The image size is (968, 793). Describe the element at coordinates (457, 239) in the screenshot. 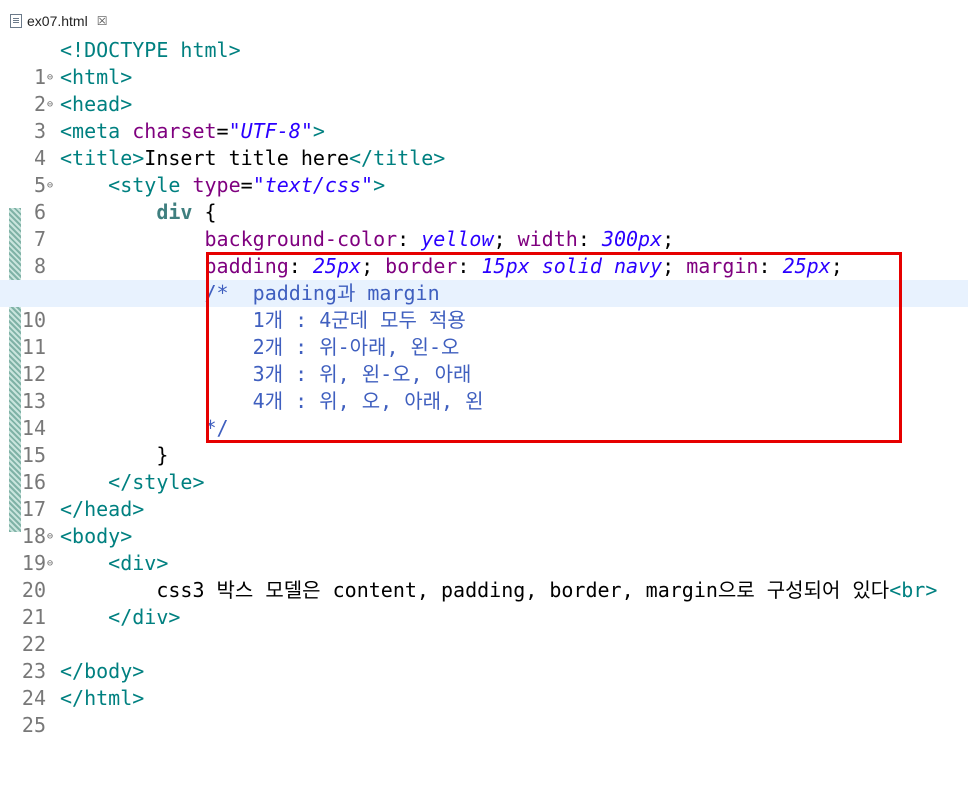

I see `code-token: yellow` at that location.